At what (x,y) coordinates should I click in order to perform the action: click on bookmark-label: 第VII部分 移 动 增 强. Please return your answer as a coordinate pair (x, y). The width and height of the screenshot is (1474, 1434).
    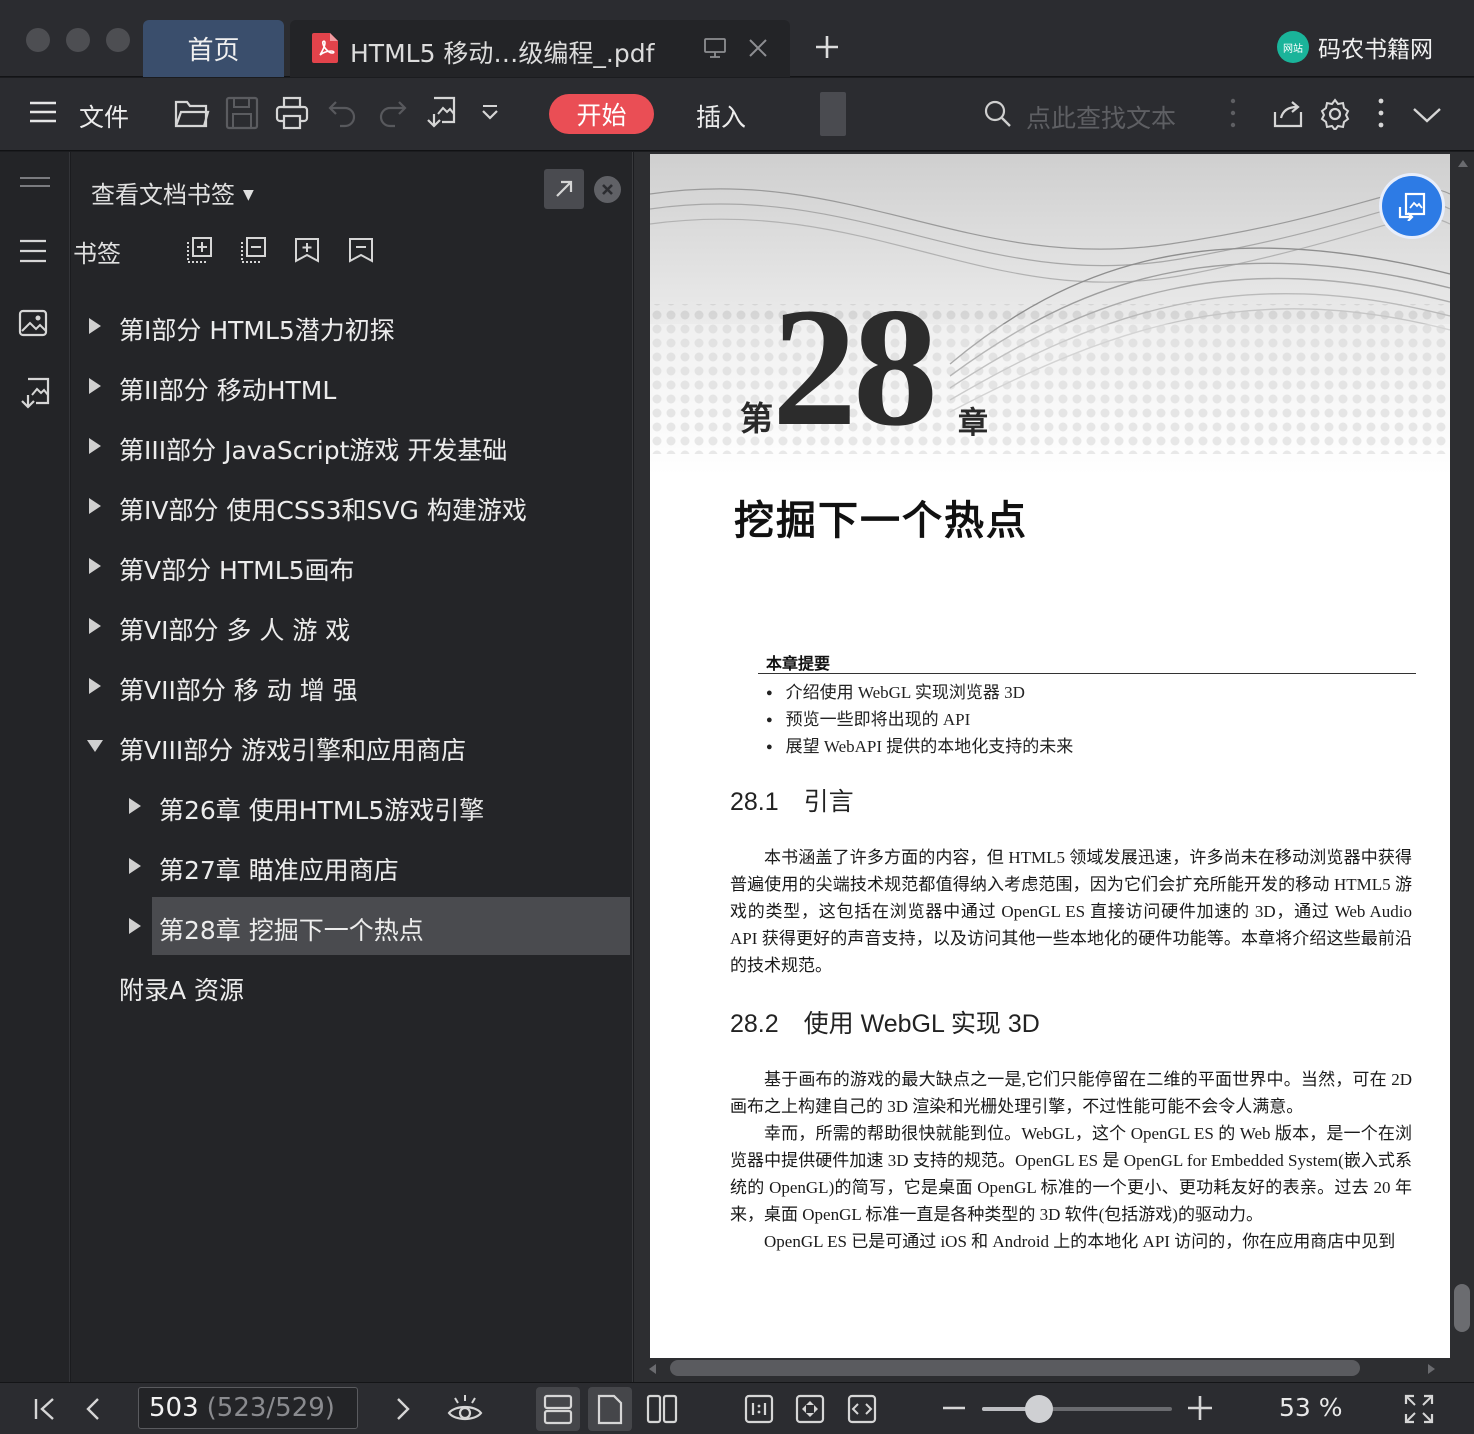
    Looking at the image, I should click on (238, 690).